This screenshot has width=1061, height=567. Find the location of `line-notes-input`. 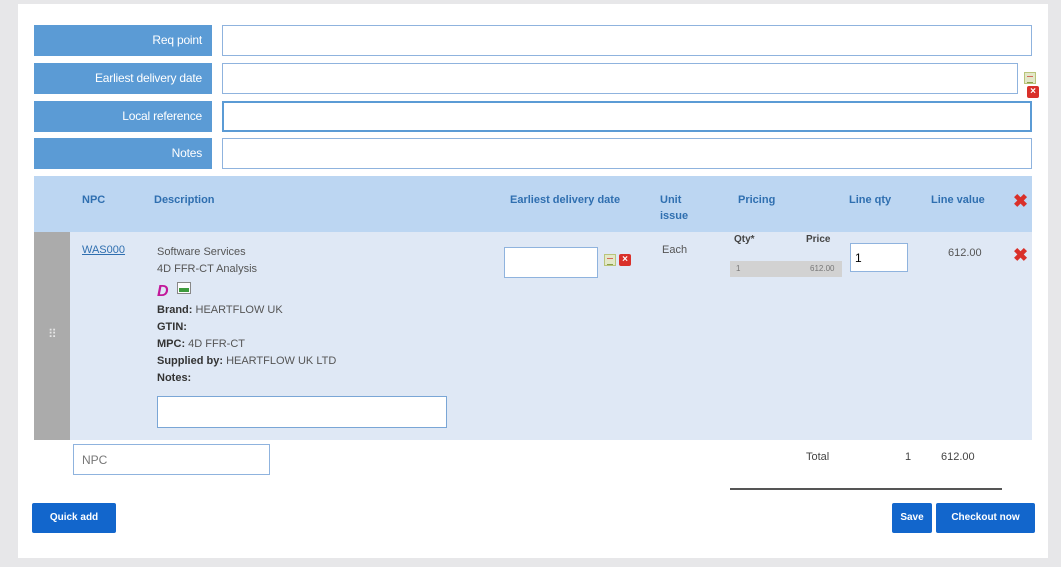

line-notes-input is located at coordinates (302, 412).